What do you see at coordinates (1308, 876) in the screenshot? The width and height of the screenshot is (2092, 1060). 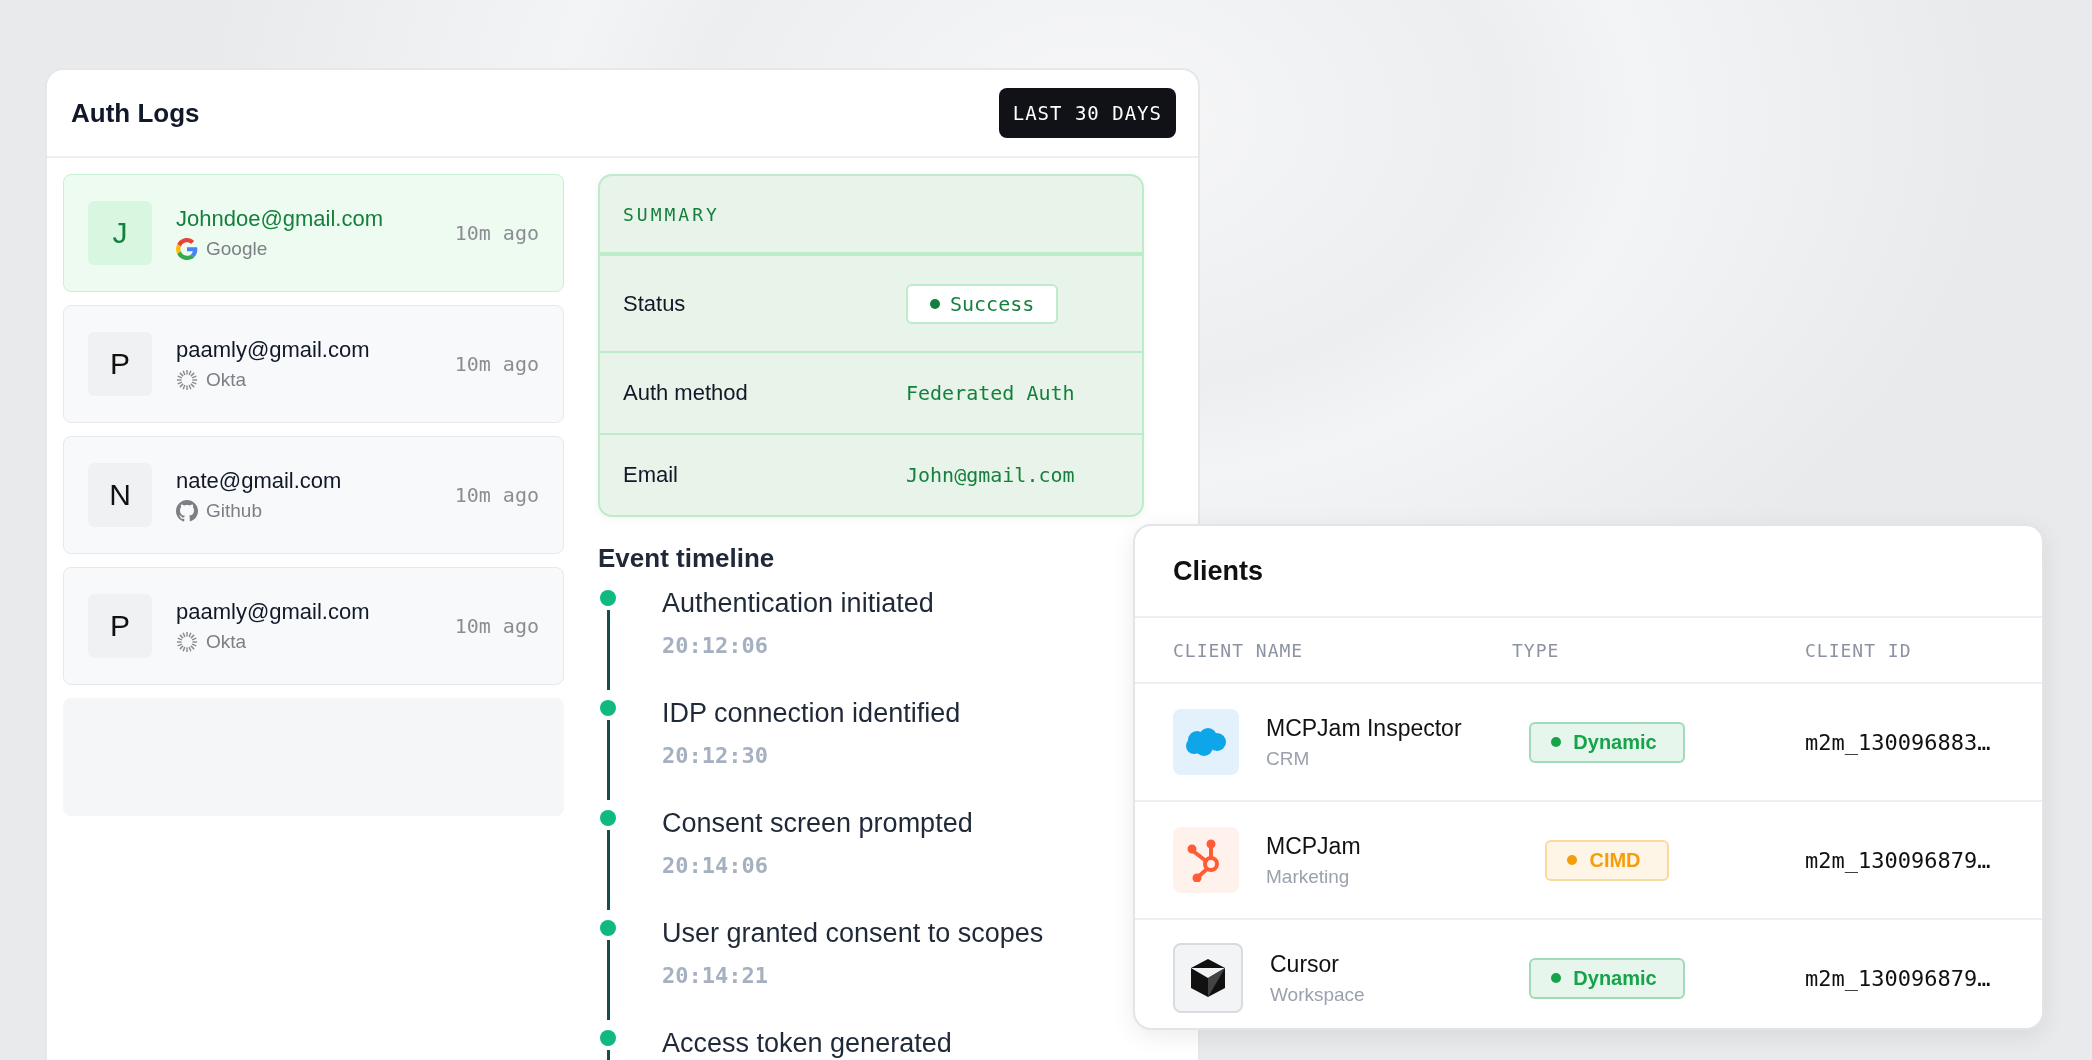 I see `client-category: Marketing` at bounding box center [1308, 876].